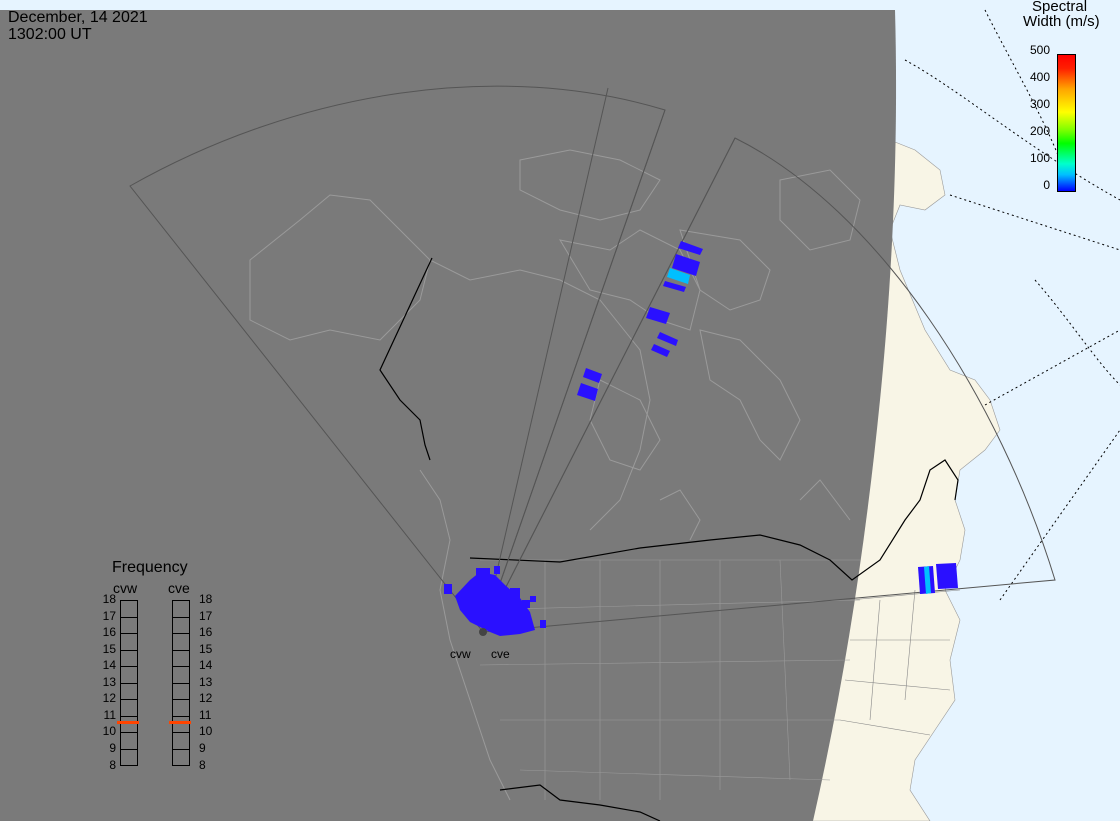 The image size is (1120, 821). I want to click on colorbar-tick: 400, so click(1039, 77).